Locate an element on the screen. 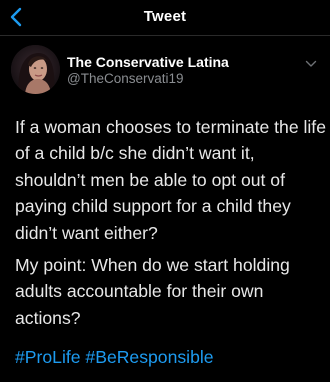 This screenshot has width=330, height=382. page-title: Tweet is located at coordinates (165, 16).